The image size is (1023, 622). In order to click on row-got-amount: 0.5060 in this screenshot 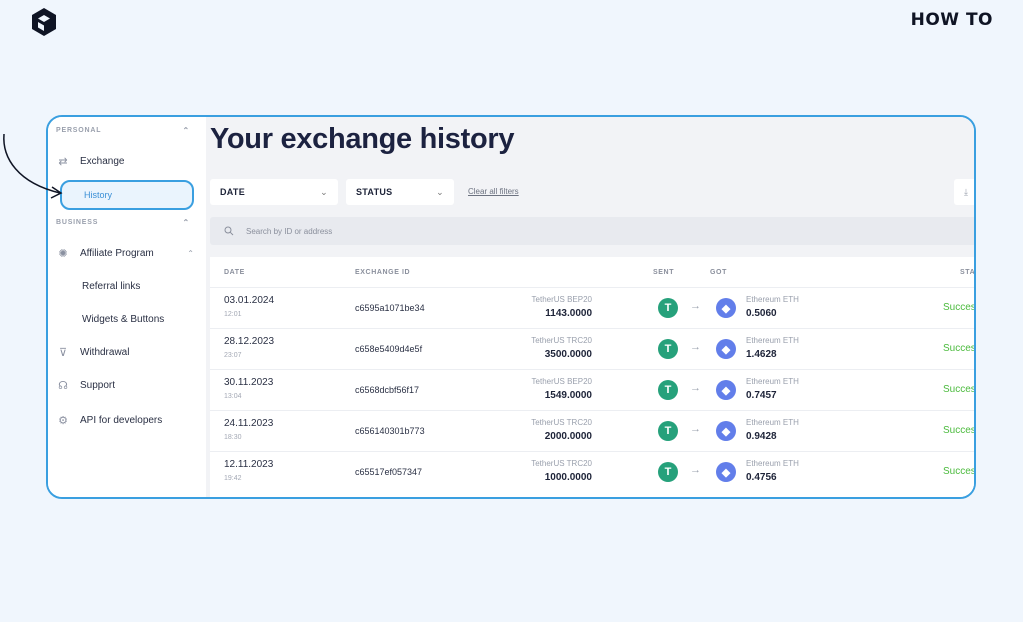, I will do `click(761, 313)`.